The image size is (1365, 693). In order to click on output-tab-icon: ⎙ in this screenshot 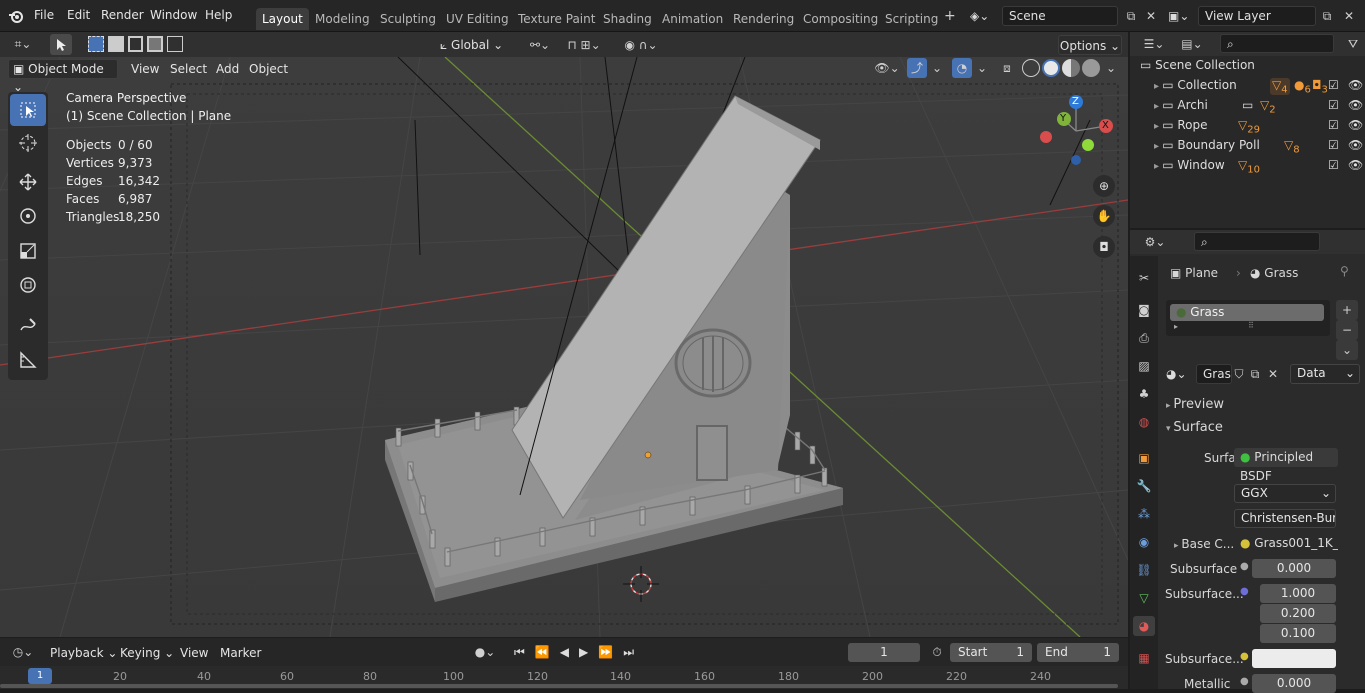, I will do `click(1144, 338)`.